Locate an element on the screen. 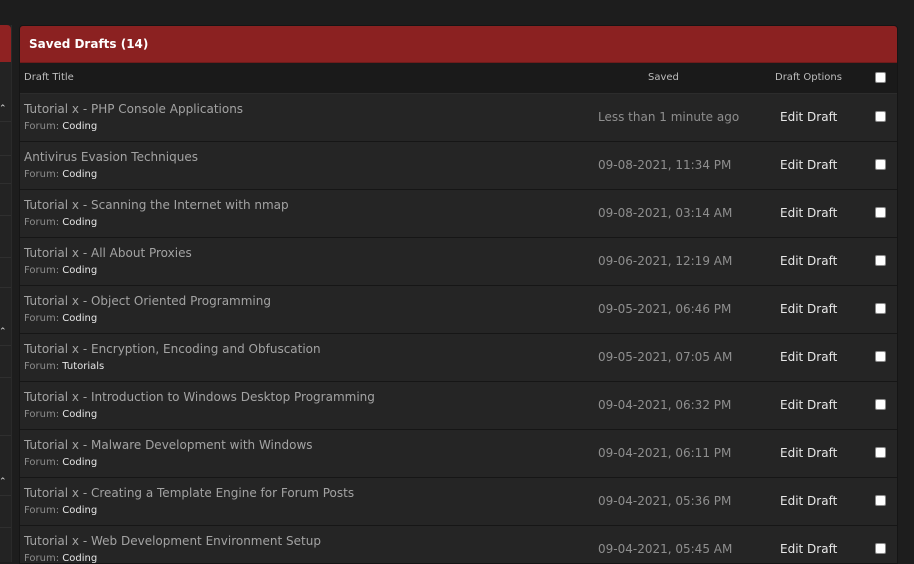 The height and width of the screenshot is (564, 914). column-header-draft-options: Draft Options is located at coordinates (808, 77).